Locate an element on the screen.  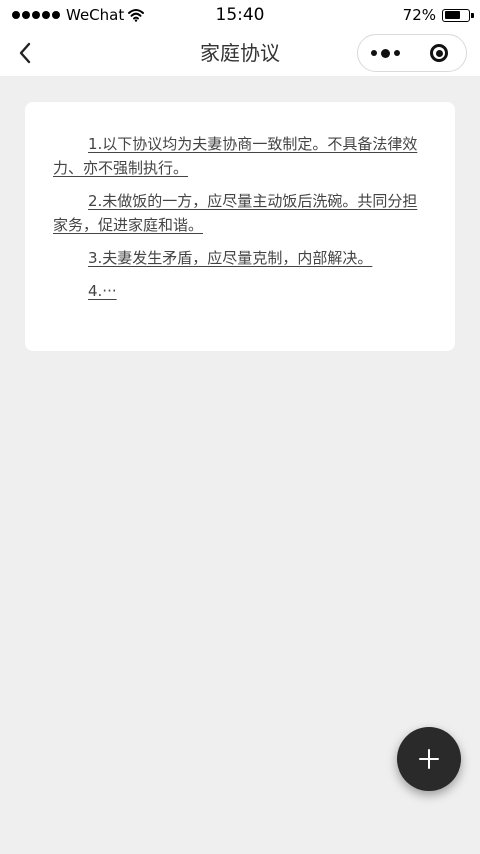
plus-icon is located at coordinates (429, 759).